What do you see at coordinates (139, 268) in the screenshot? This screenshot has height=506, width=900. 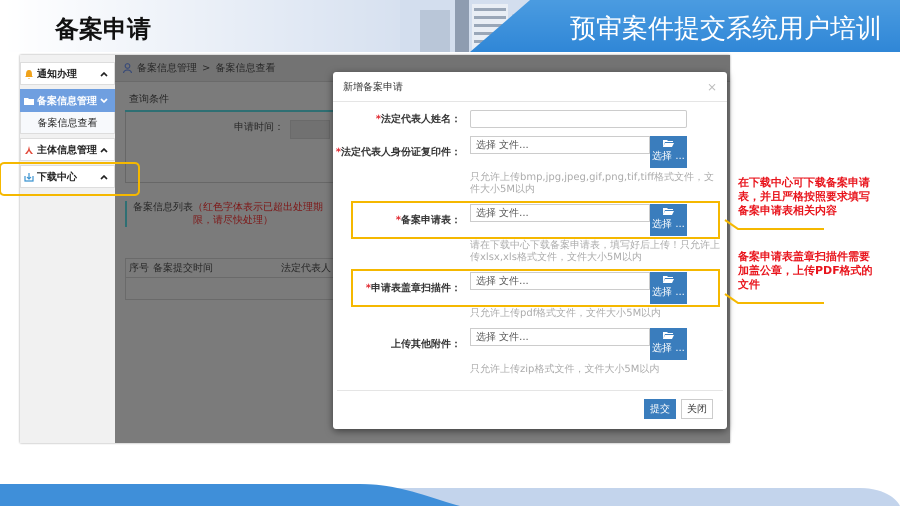 I see `column-header: 序号` at bounding box center [139, 268].